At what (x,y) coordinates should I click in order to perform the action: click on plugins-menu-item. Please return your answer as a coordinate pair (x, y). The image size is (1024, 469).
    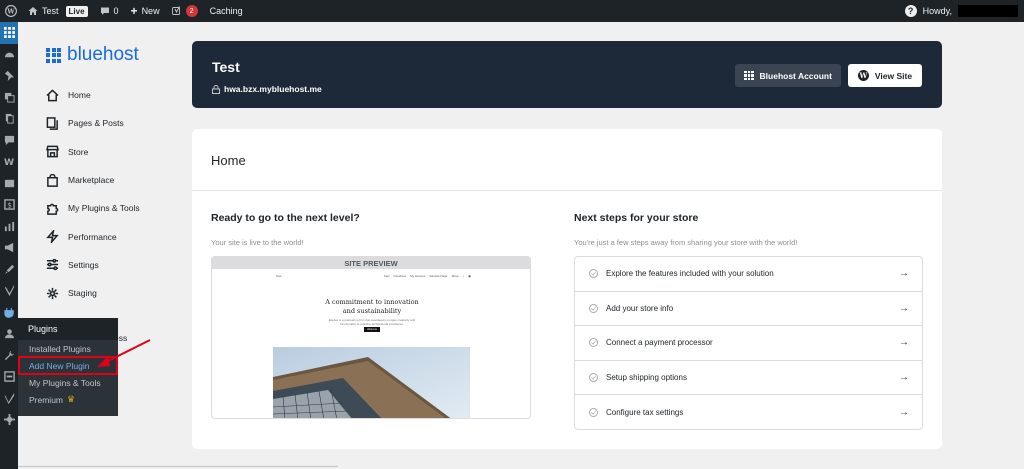
    Looking at the image, I should click on (9, 313).